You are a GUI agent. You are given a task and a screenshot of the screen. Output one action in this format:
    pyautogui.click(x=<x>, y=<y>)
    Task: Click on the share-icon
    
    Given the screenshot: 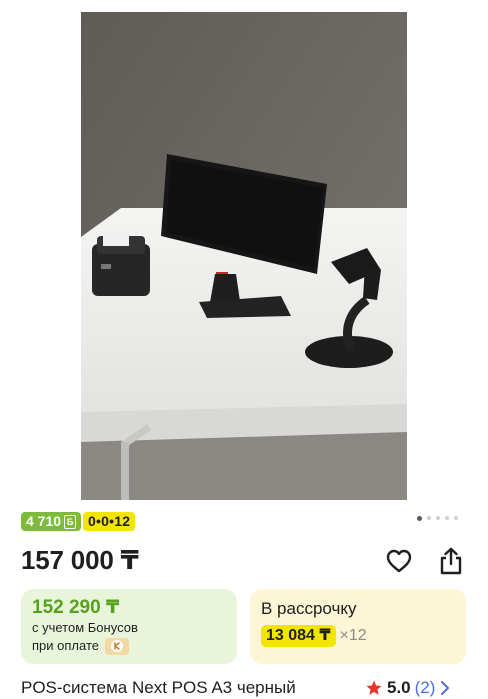 What is the action you would take?
    pyautogui.click(x=451, y=561)
    